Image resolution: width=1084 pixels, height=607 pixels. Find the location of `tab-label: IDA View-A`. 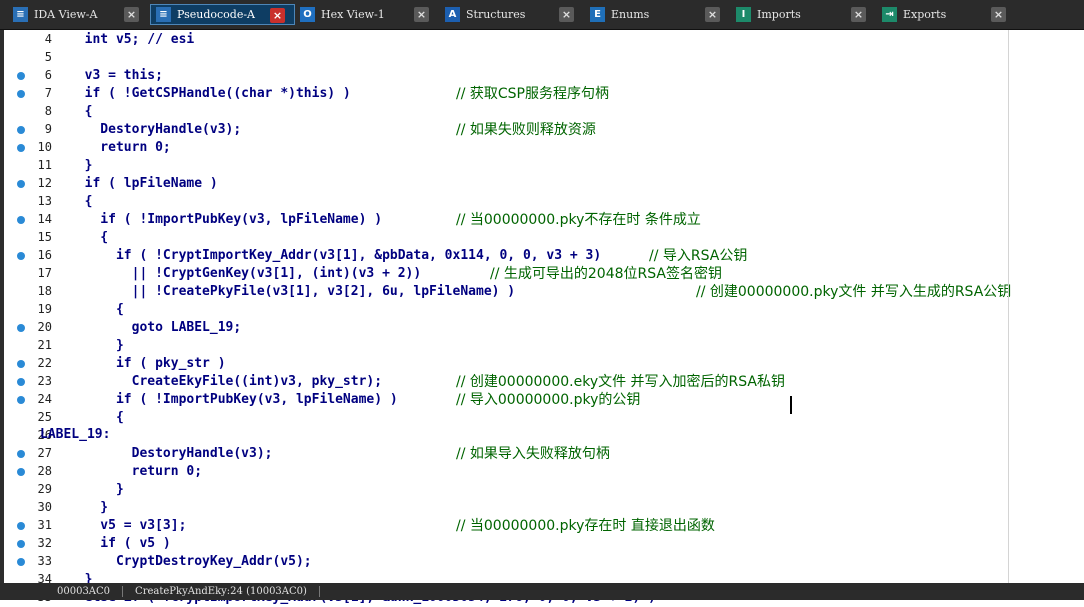

tab-label: IDA View-A is located at coordinates (66, 14).